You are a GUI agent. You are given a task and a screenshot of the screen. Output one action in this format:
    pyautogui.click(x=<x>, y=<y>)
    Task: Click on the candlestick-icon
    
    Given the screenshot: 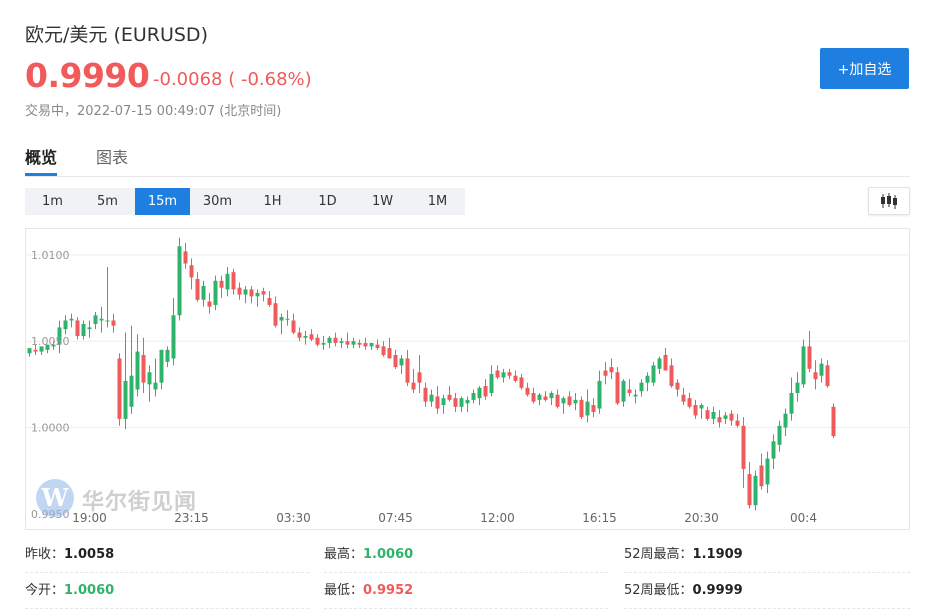 What is the action you would take?
    pyautogui.click(x=889, y=201)
    